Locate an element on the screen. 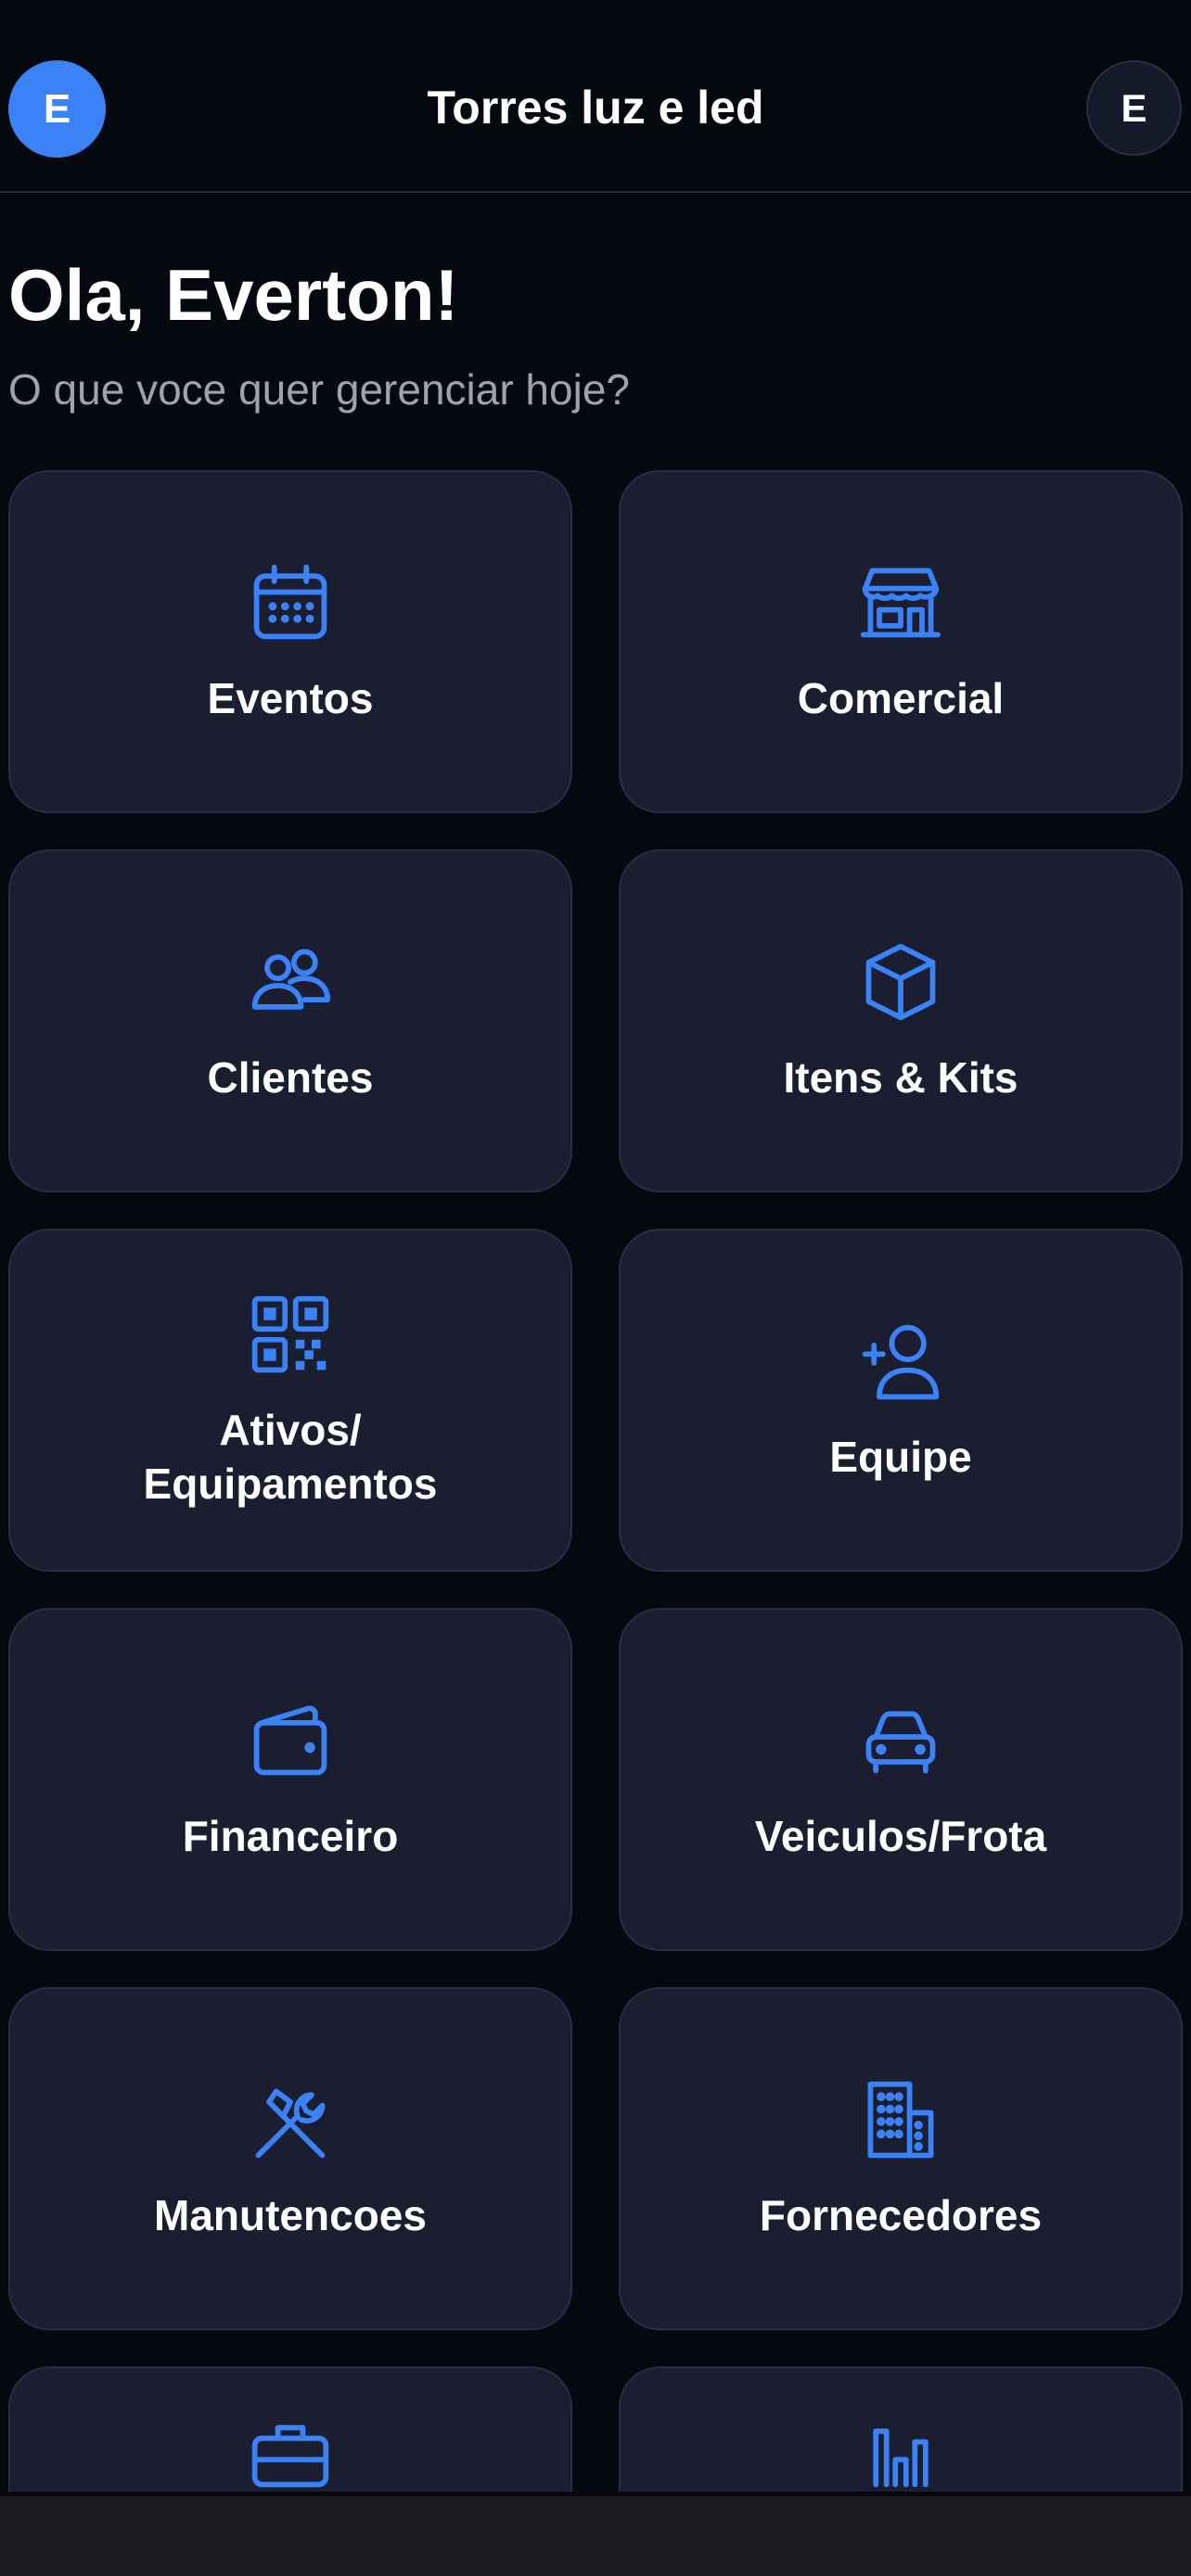 This screenshot has height=2576, width=1191. users-icon is located at coordinates (290, 982).